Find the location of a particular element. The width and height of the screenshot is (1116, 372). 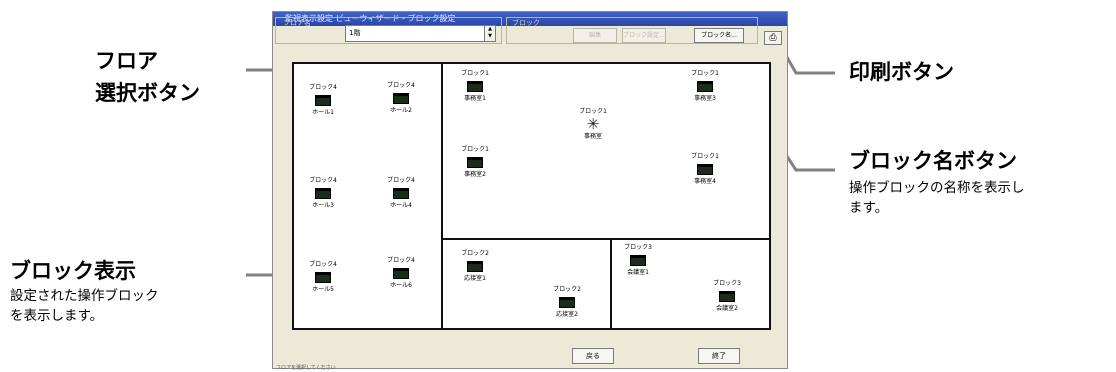

floor-select-dropdown: 1階 is located at coordinates (419, 33).